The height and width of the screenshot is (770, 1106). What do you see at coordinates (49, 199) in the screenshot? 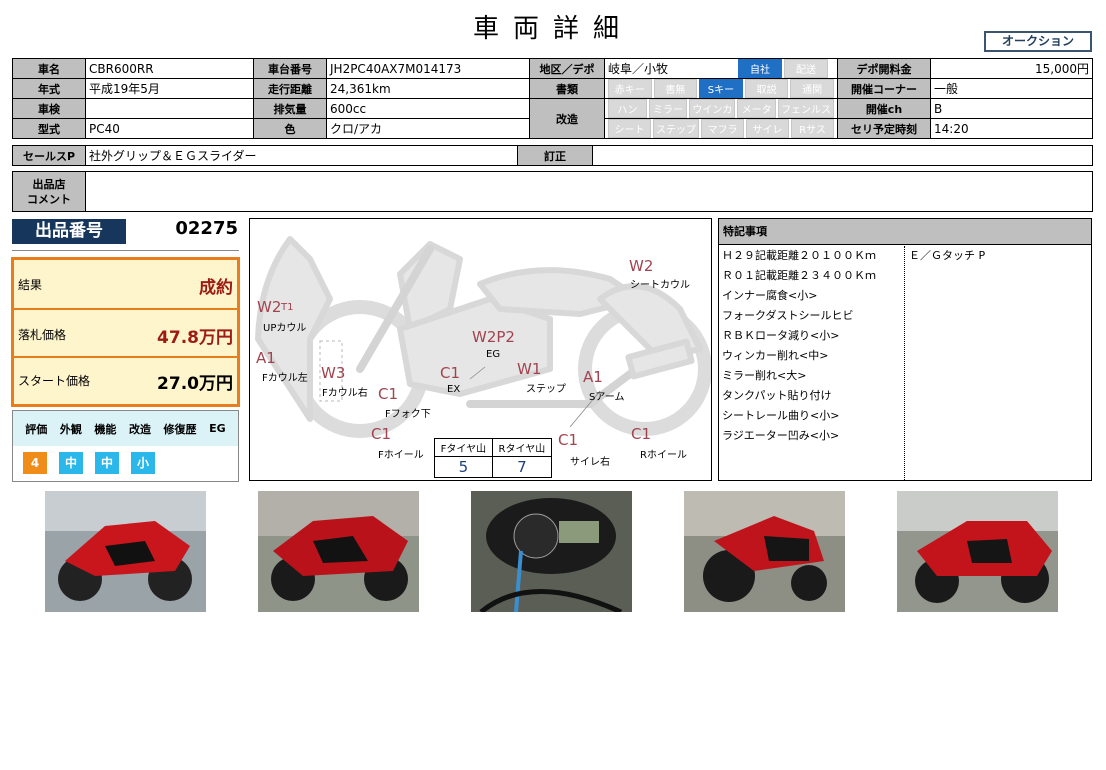
I see `comment-label-line2: コメント` at bounding box center [49, 199].